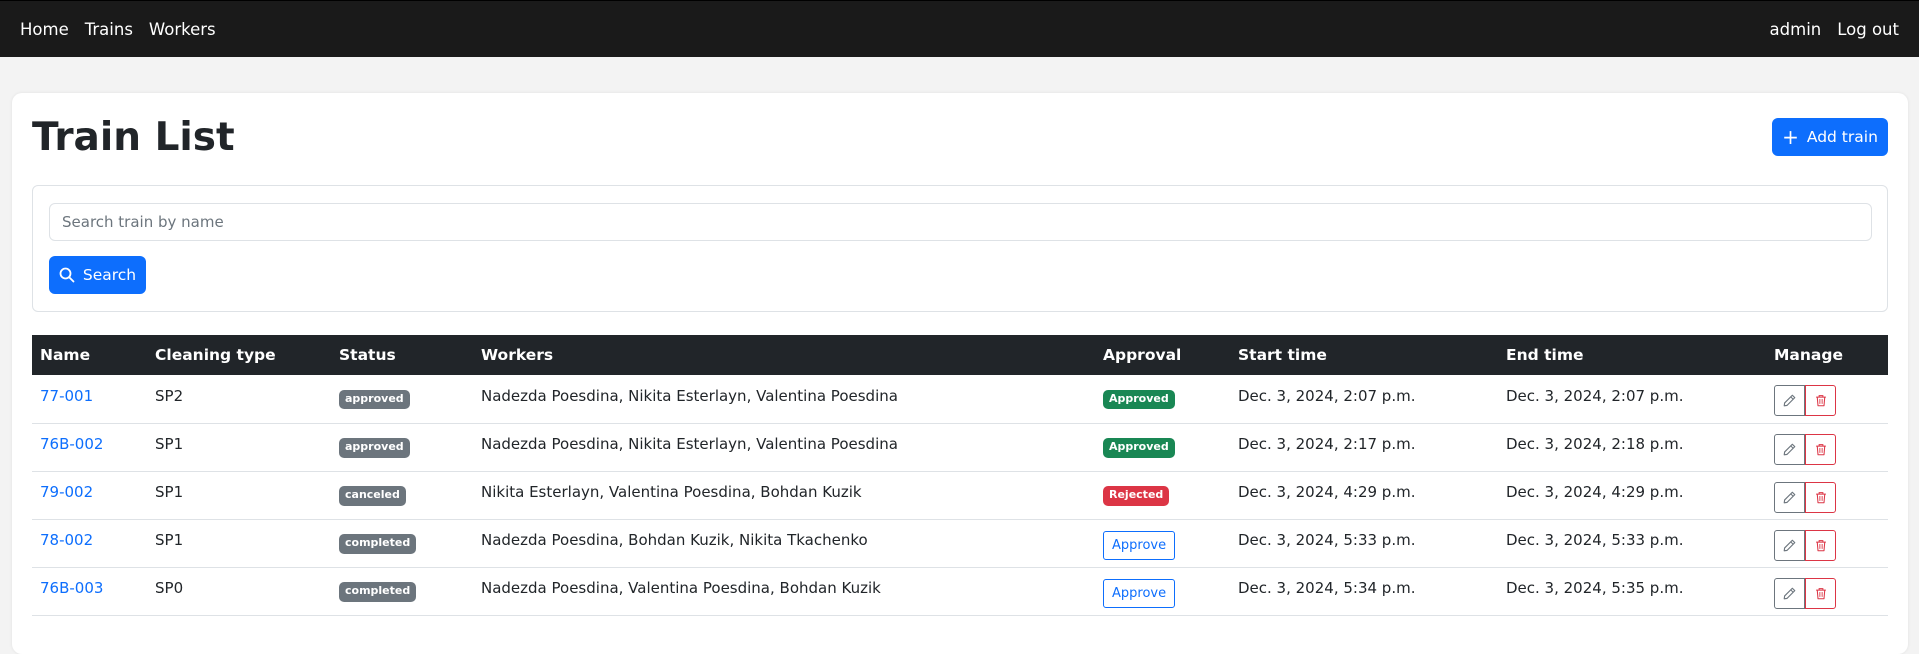 The height and width of the screenshot is (654, 1919). What do you see at coordinates (1327, 492) in the screenshot?
I see `start-time-text: Dec. 3, 2024, 4:29 p.m.` at bounding box center [1327, 492].